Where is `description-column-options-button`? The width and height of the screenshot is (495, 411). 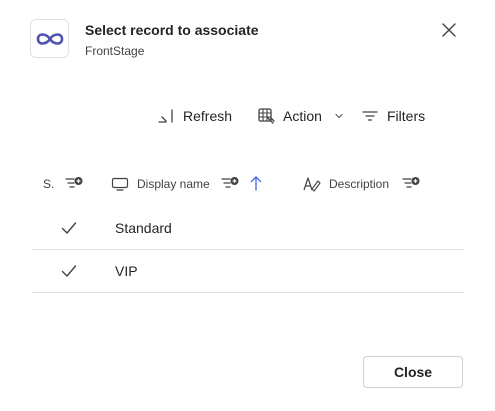
description-column-options-button is located at coordinates (411, 183).